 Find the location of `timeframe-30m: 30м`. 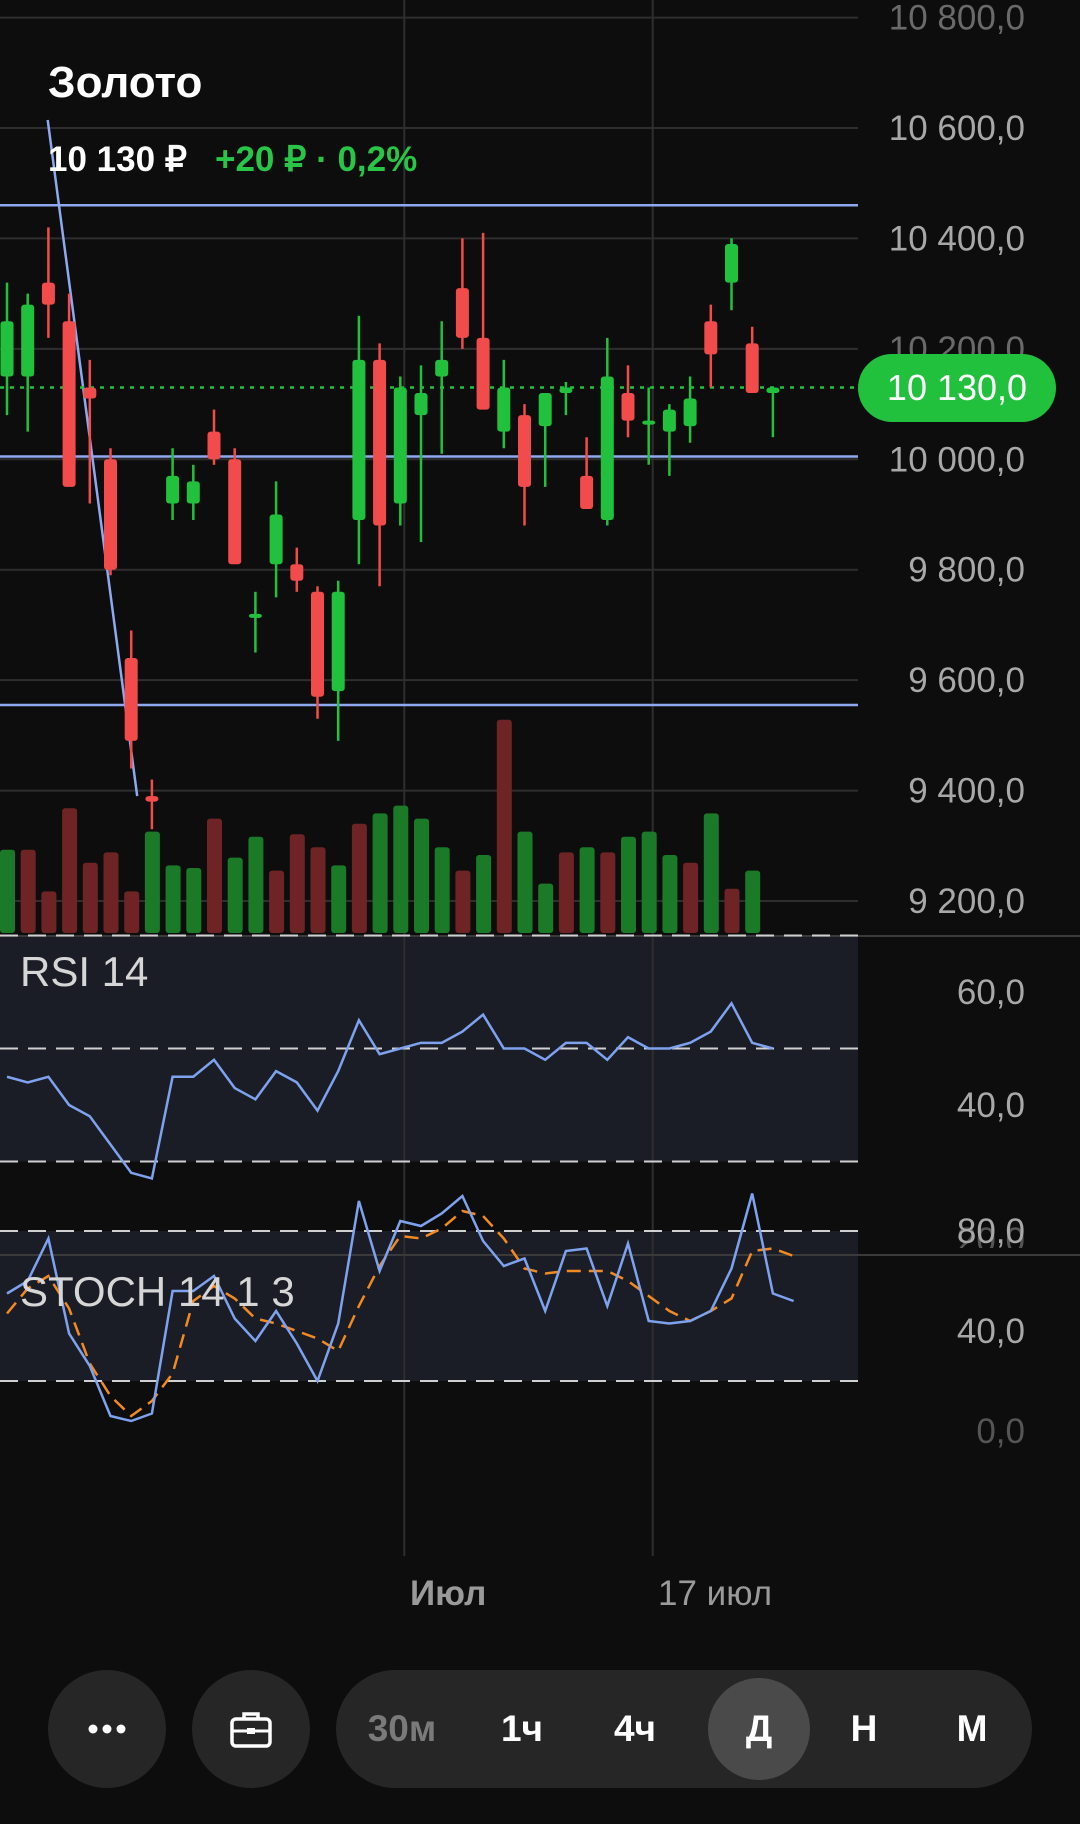

timeframe-30m: 30м is located at coordinates (402, 1729).